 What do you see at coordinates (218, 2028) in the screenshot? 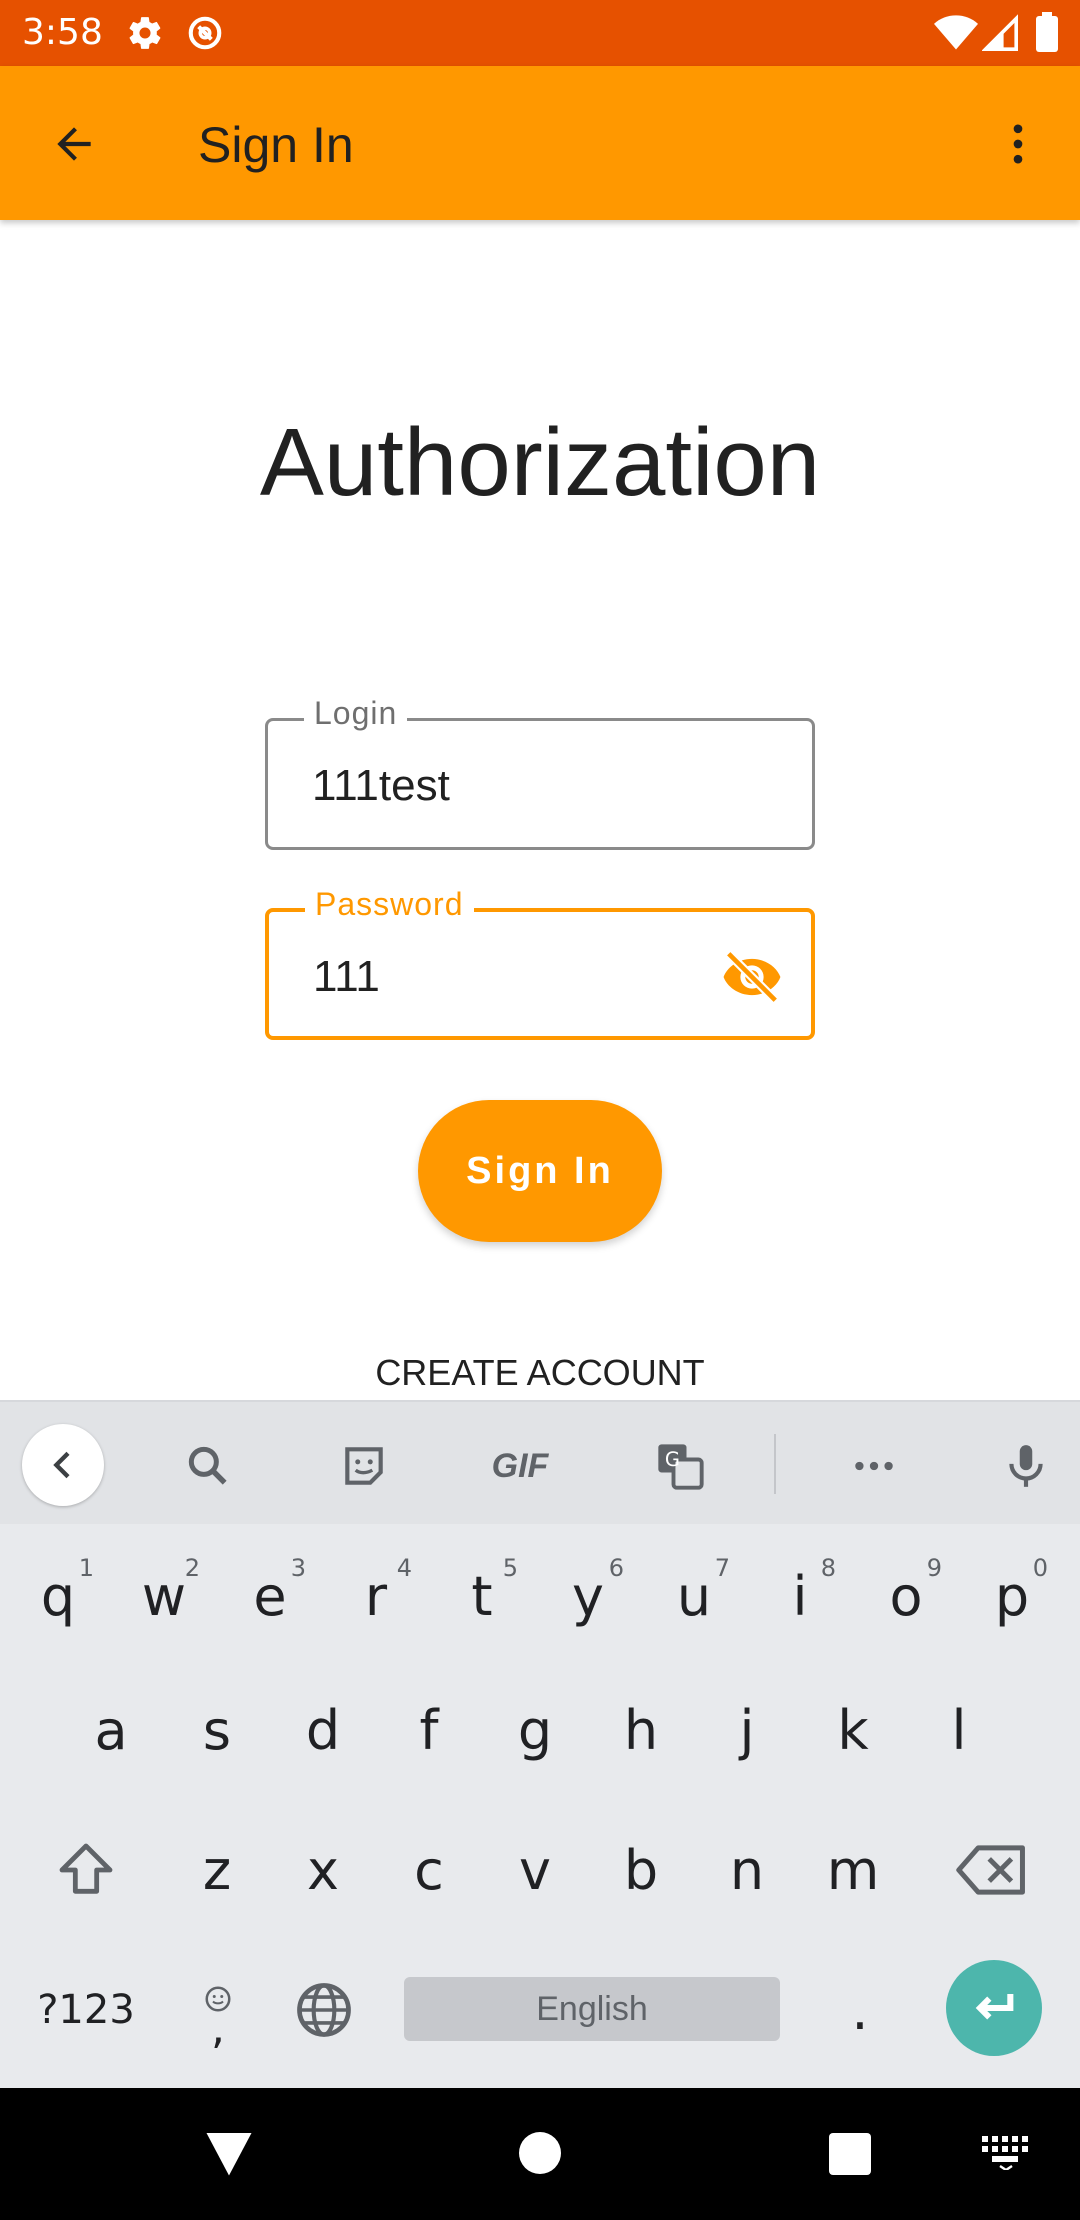
I see `comma-label: ,` at bounding box center [218, 2028].